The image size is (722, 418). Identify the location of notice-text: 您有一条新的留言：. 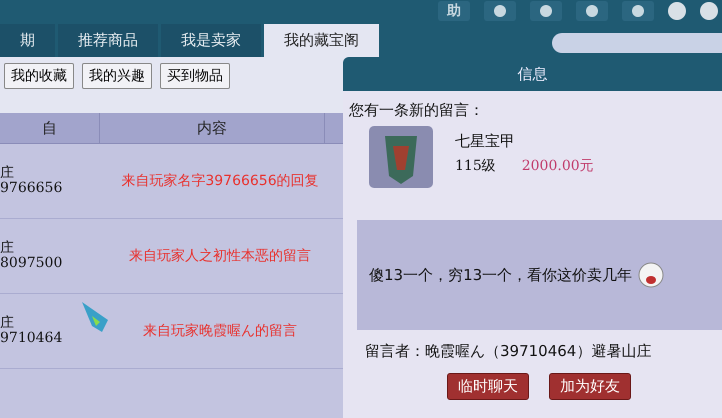
(416, 110).